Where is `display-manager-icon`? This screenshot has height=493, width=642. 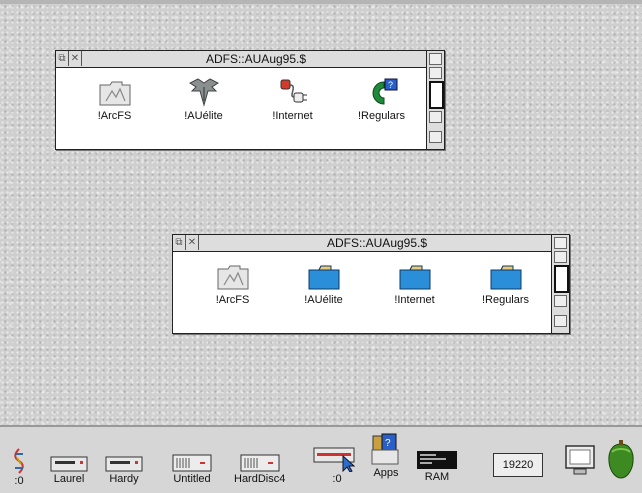
display-manager-icon is located at coordinates (580, 462).